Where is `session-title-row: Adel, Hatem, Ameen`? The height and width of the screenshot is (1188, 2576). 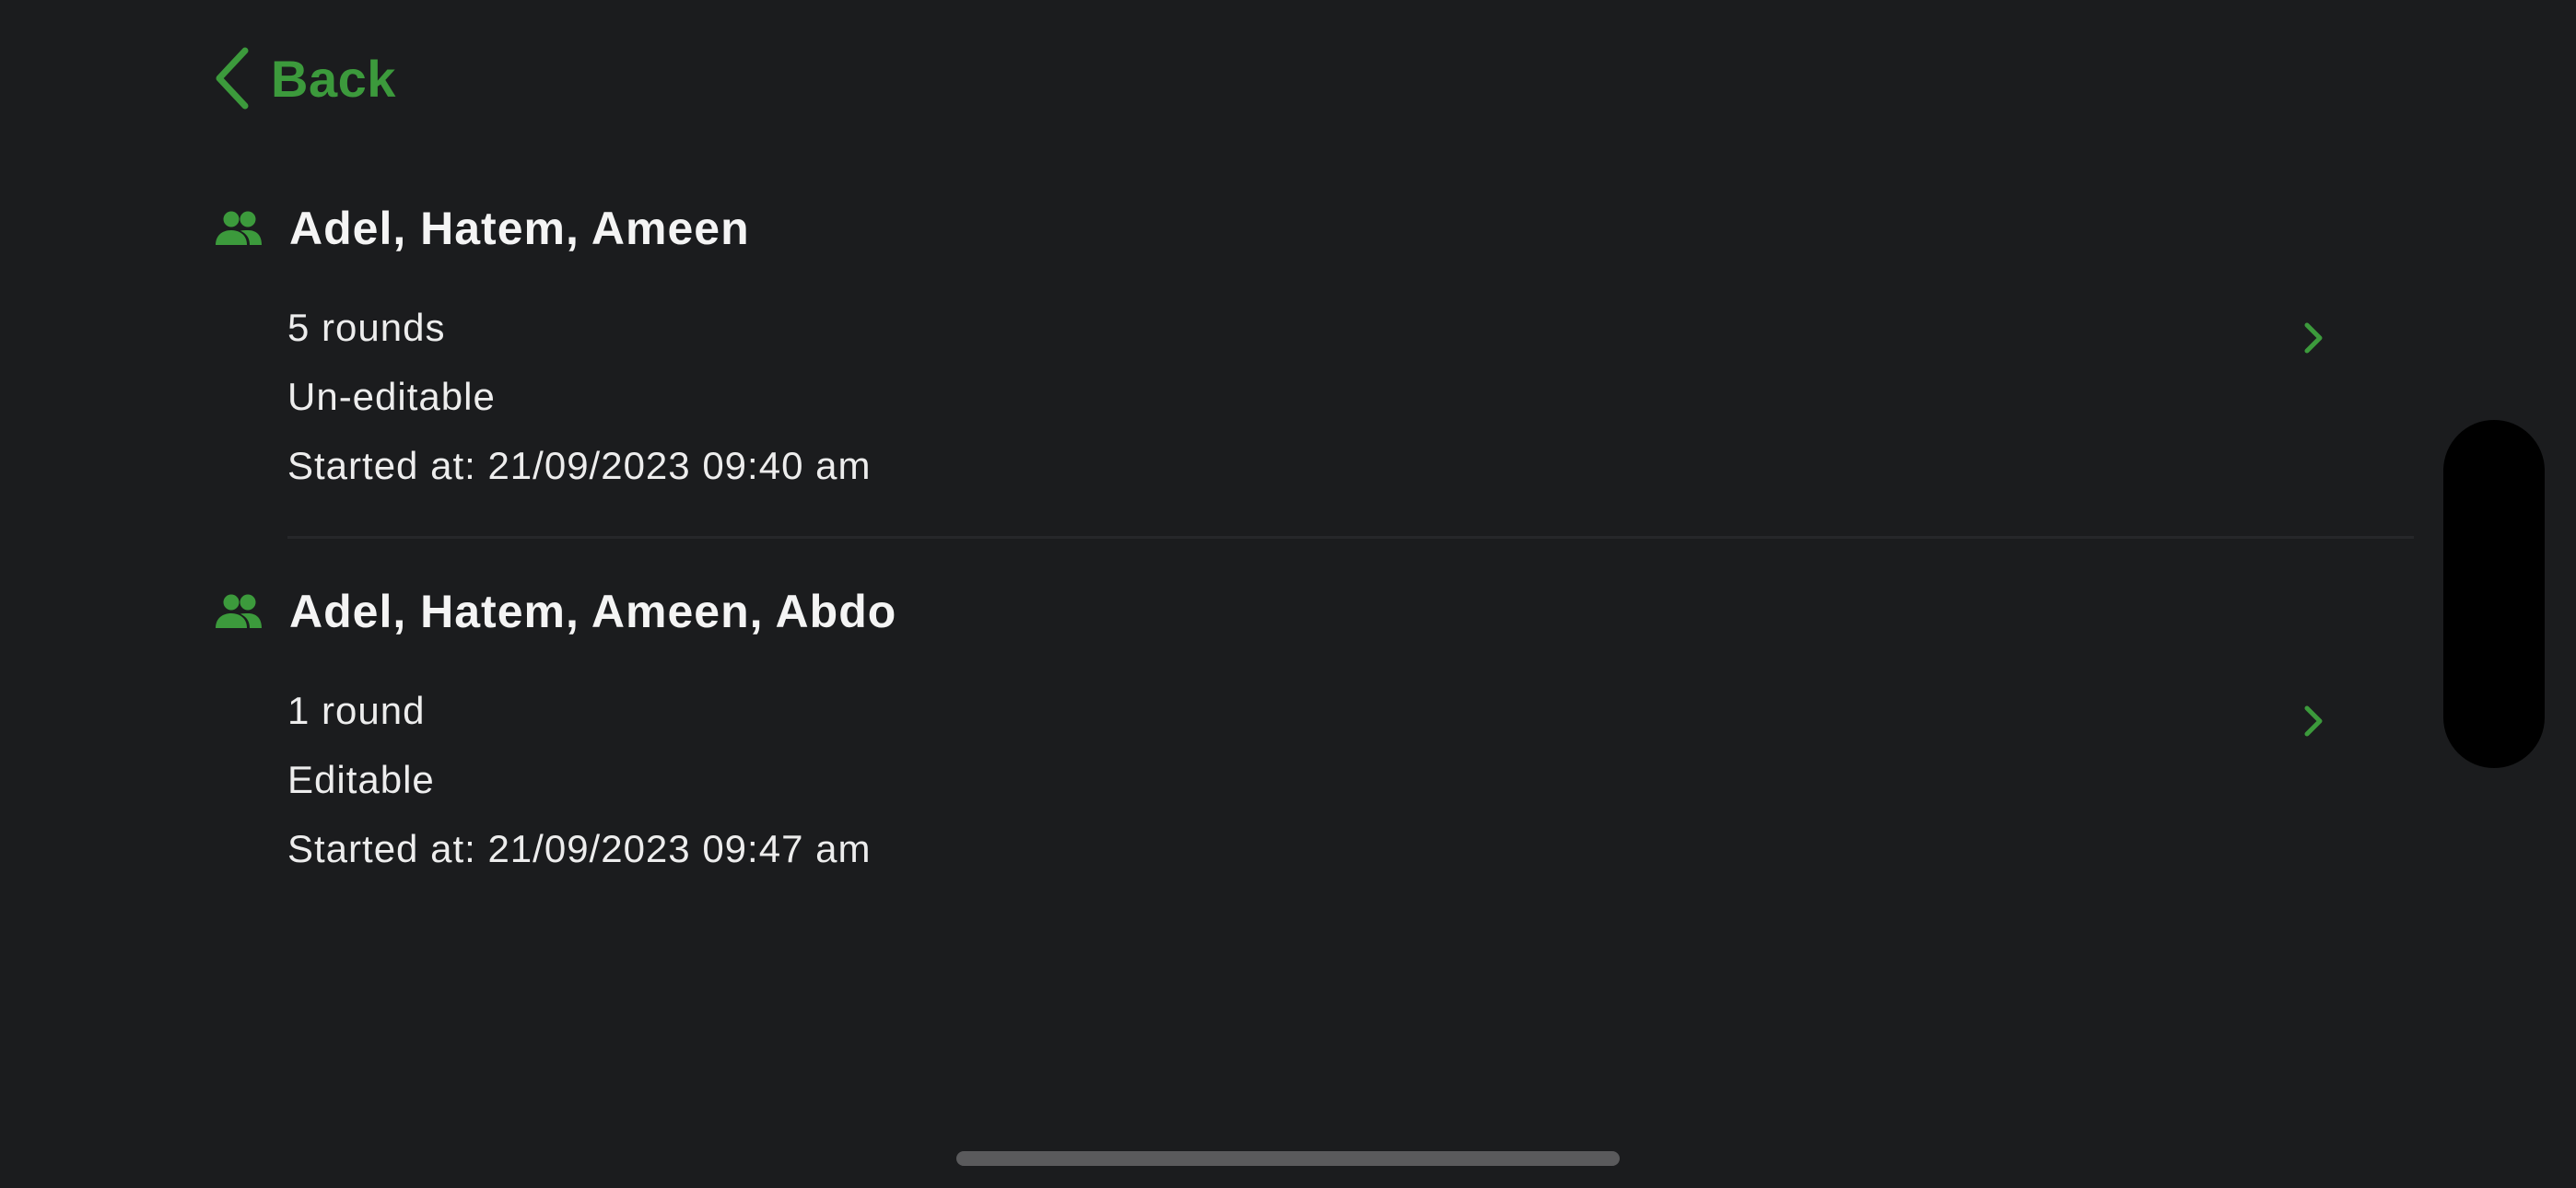
session-title-row: Adel, Hatem, Ameen is located at coordinates (482, 228).